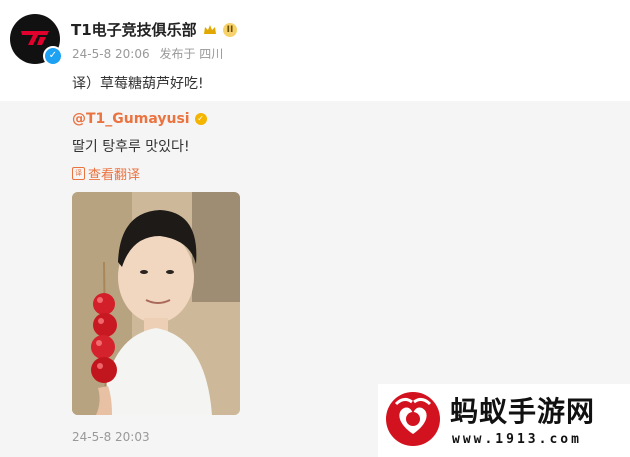 This screenshot has height=457, width=630. What do you see at coordinates (114, 175) in the screenshot?
I see `translate-label: 查看翻译` at bounding box center [114, 175].